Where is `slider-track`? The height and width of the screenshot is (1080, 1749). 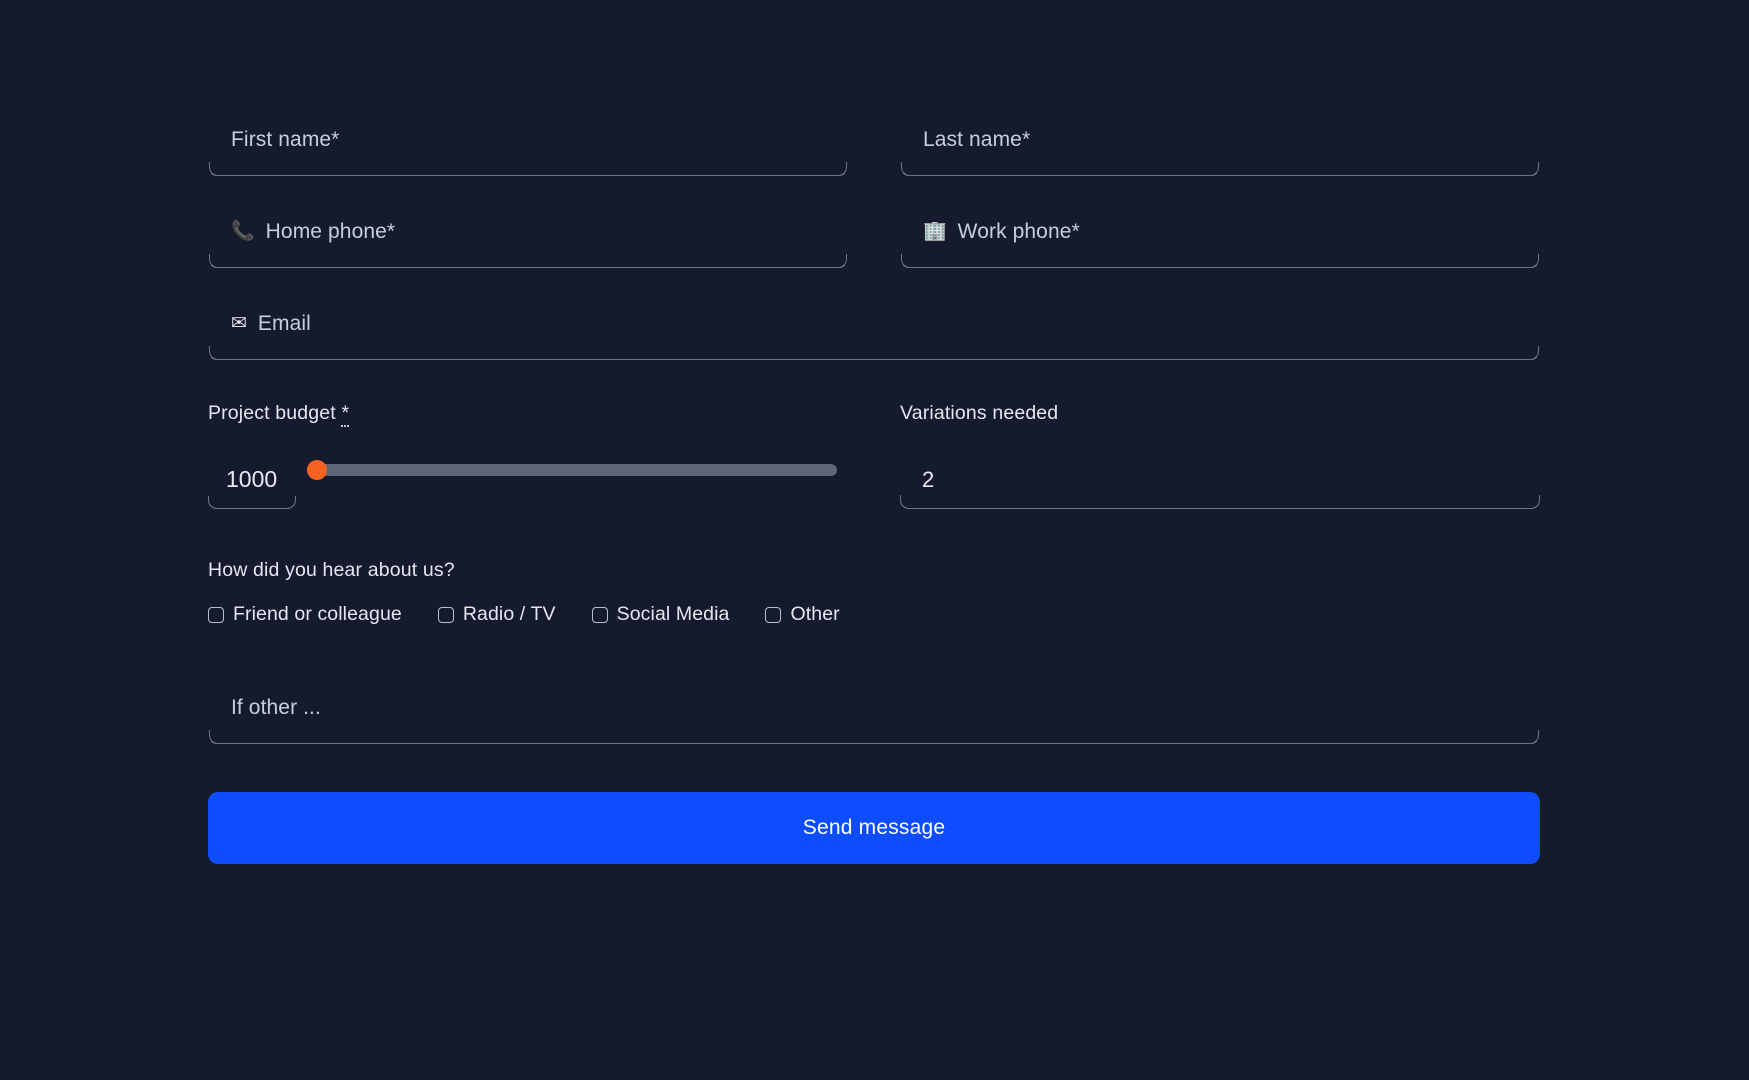 slider-track is located at coordinates (572, 470).